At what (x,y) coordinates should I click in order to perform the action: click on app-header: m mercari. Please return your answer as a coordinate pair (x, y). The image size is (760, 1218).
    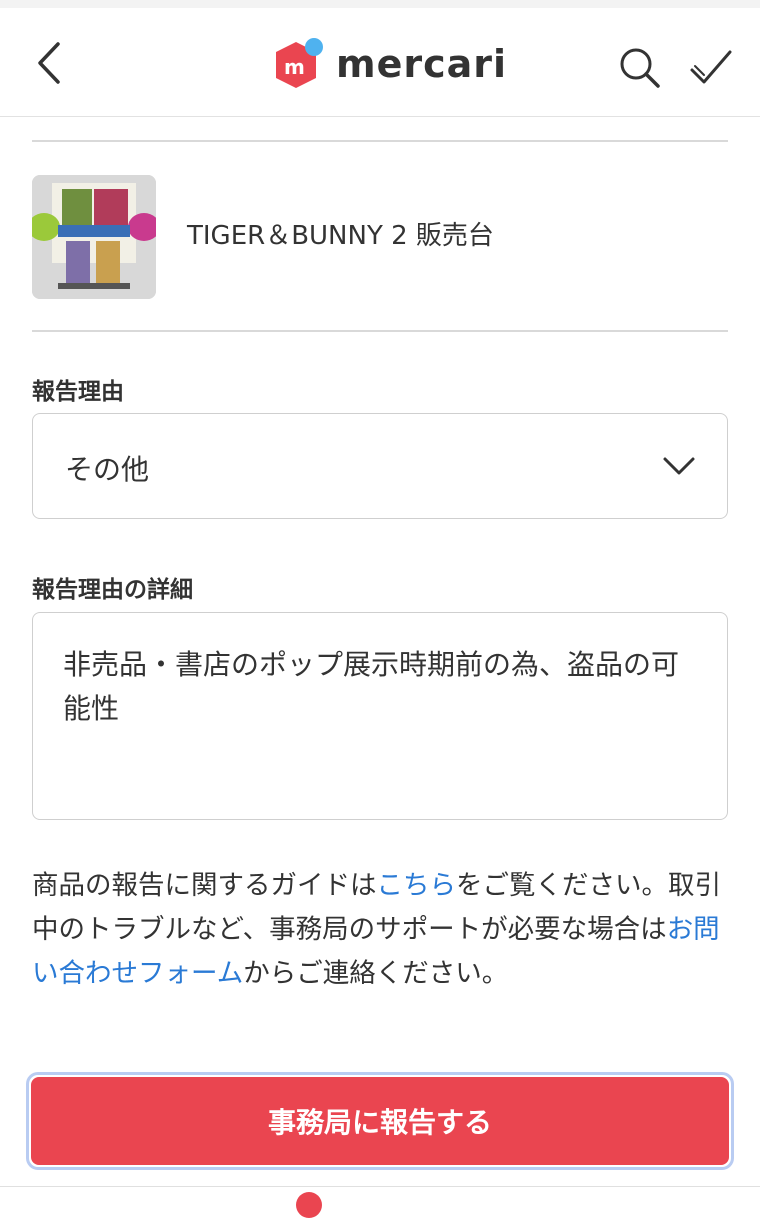
    Looking at the image, I should click on (380, 62).